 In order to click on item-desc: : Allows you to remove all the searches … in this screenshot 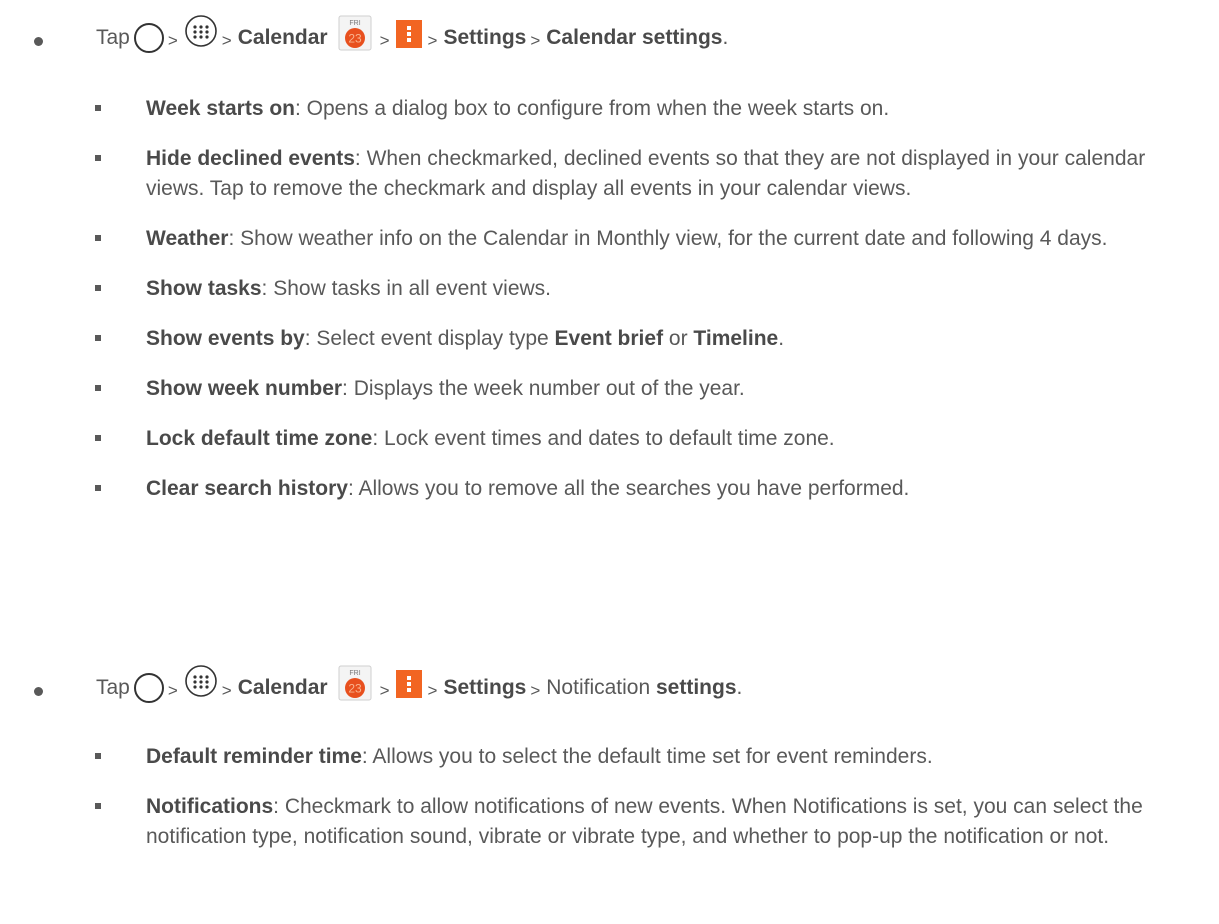, I will do `click(628, 488)`.